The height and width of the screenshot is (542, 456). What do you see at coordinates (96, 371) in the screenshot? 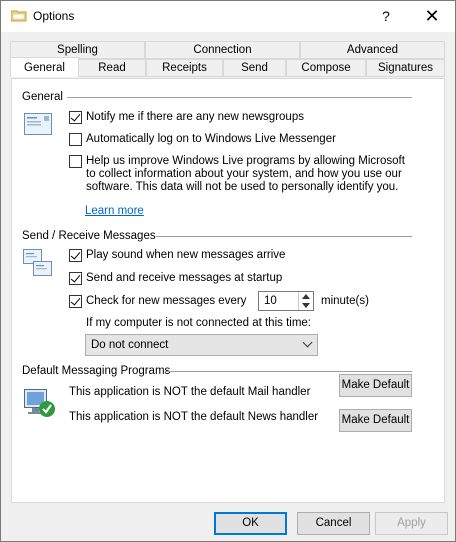
I see `default-programs-heading: Default Messaging Programs` at bounding box center [96, 371].